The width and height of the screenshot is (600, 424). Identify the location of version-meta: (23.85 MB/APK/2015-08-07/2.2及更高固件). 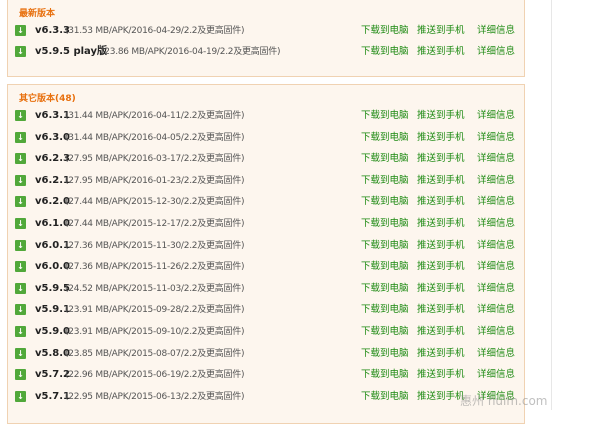
(155, 353).